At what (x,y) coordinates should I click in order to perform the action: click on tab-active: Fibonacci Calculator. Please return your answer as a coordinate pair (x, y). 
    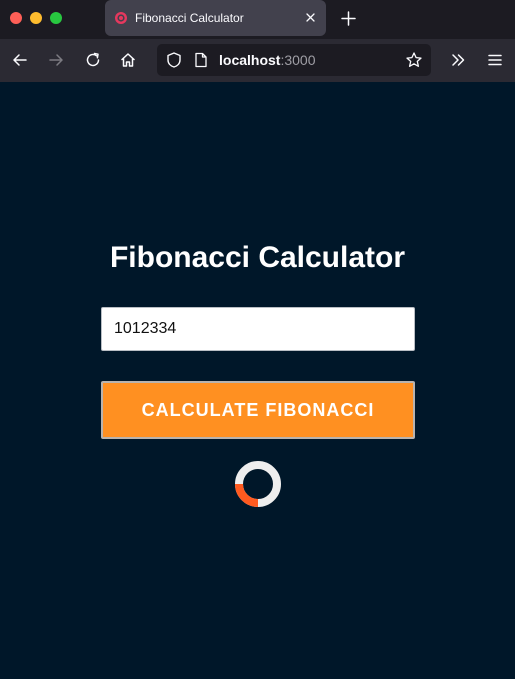
    Looking at the image, I should click on (215, 18).